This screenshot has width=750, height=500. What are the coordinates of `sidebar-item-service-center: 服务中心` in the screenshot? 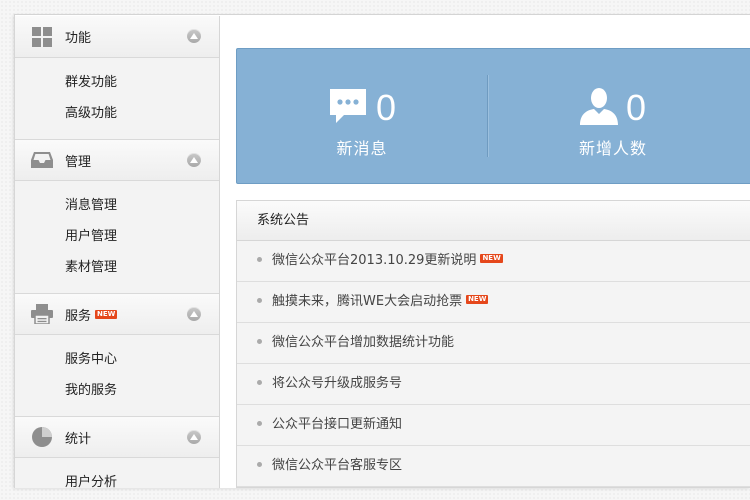 It's located at (117, 359).